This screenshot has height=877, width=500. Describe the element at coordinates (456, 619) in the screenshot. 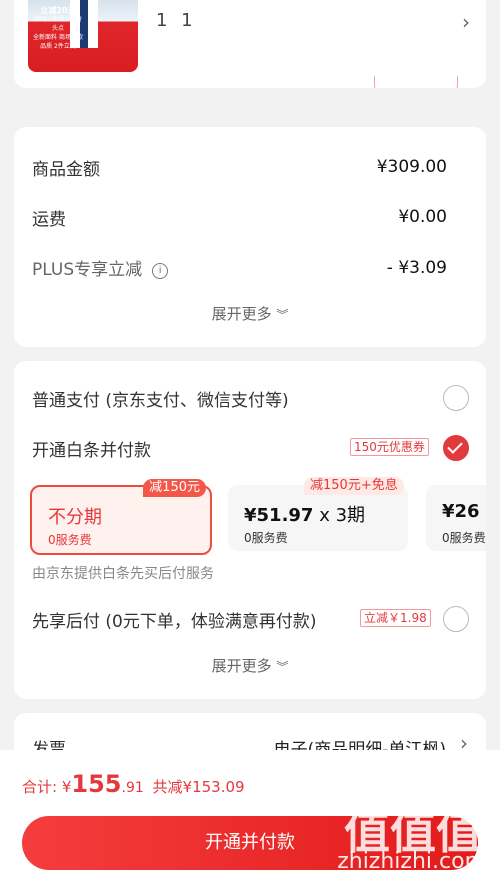

I see `pay-later-radio` at that location.